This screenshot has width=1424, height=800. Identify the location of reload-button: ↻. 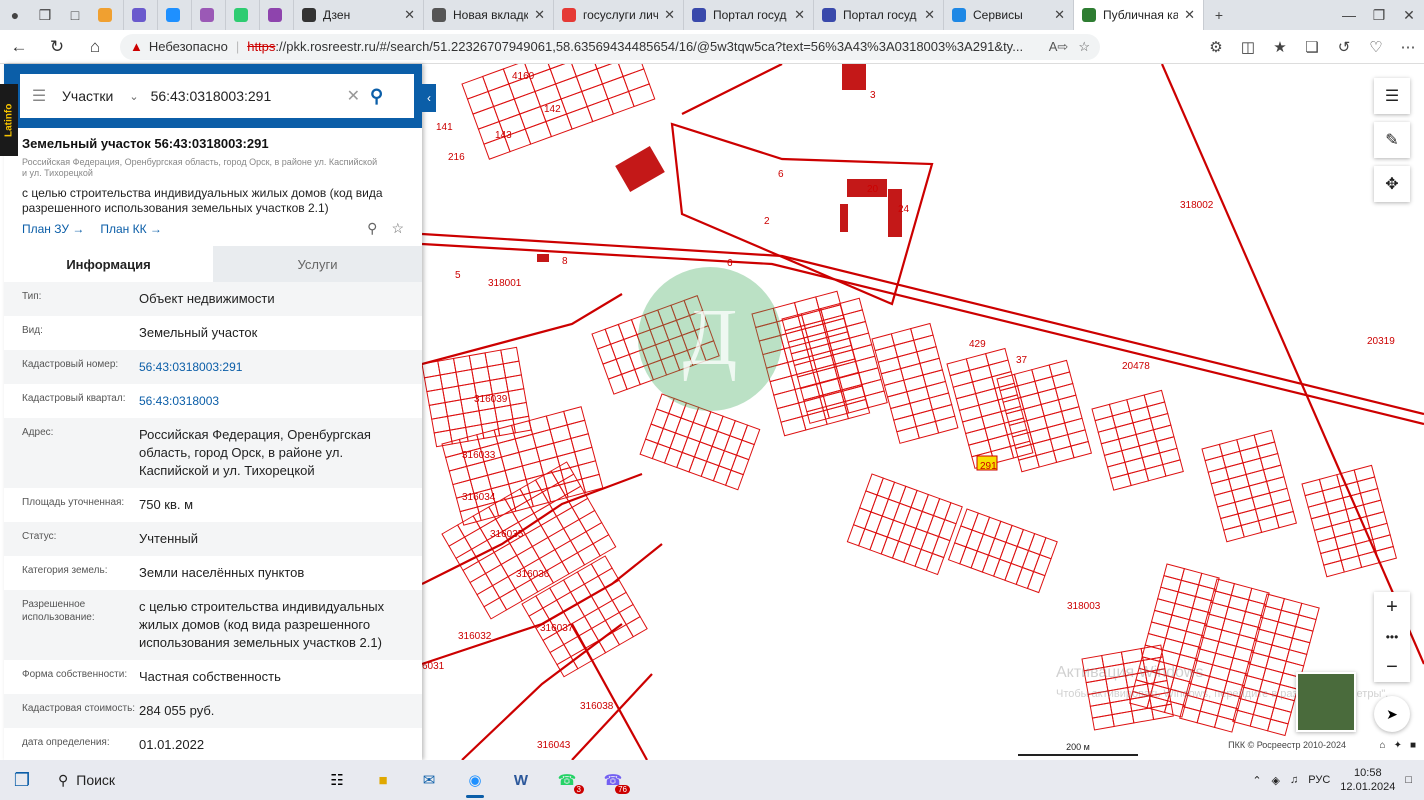
(57, 47).